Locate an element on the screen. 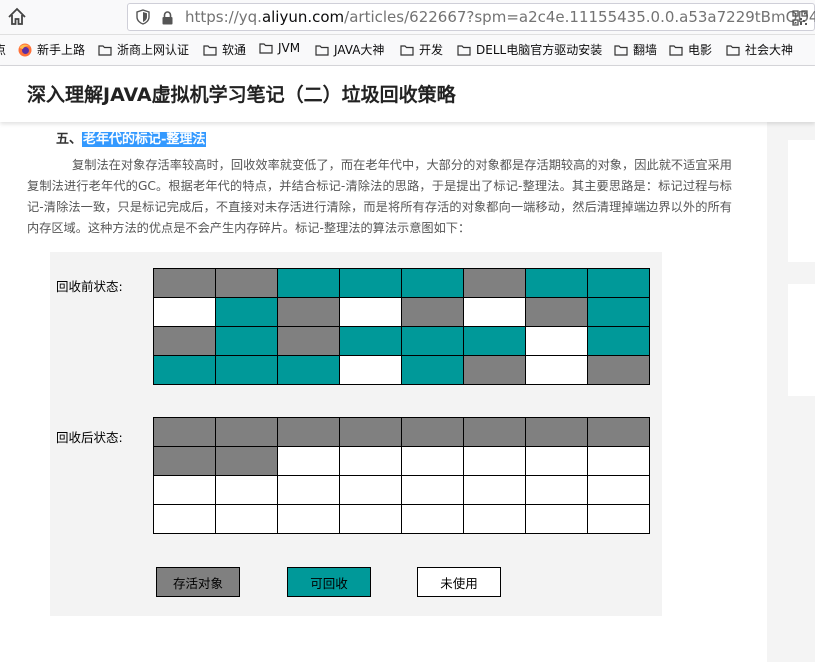  bookmark-folder-3: JVM is located at coordinates (279, 48).